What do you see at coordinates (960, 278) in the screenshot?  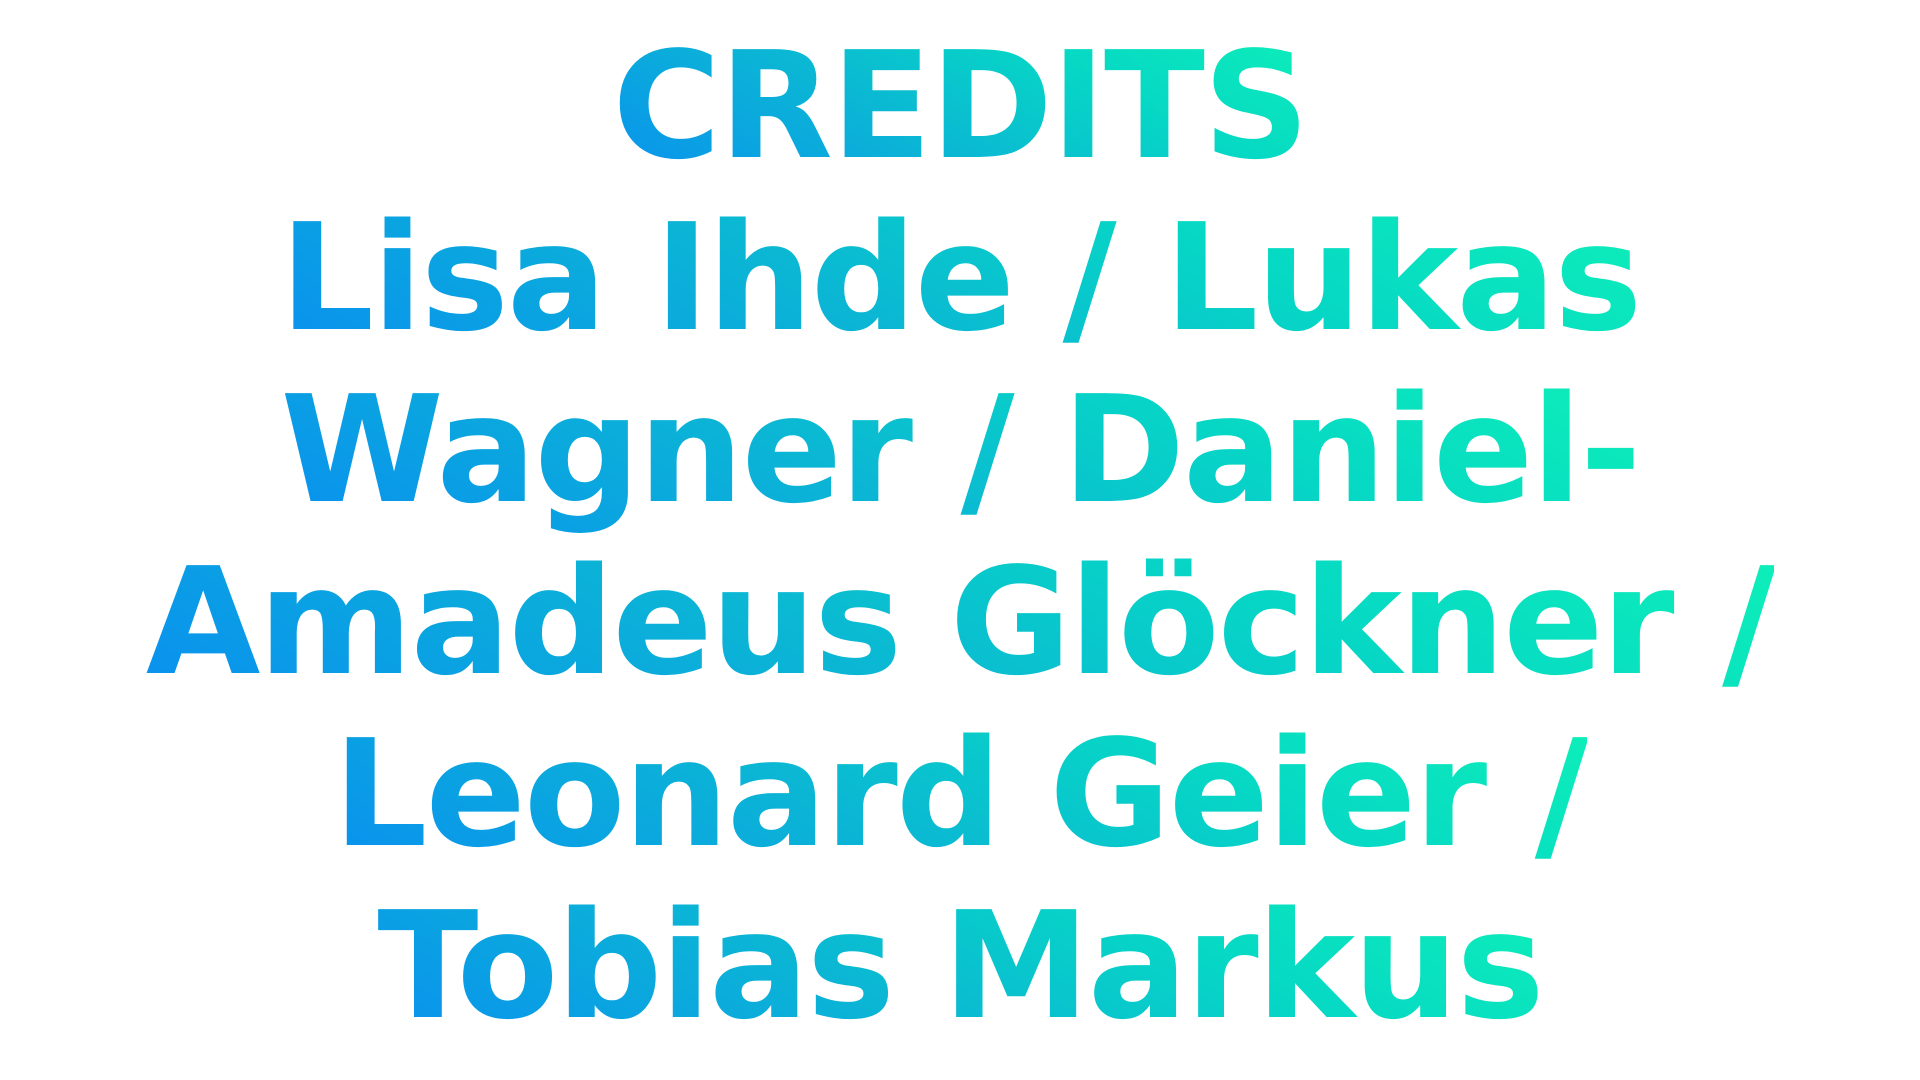 I see `credits-line-1: Lisa Ihde / Lukas` at bounding box center [960, 278].